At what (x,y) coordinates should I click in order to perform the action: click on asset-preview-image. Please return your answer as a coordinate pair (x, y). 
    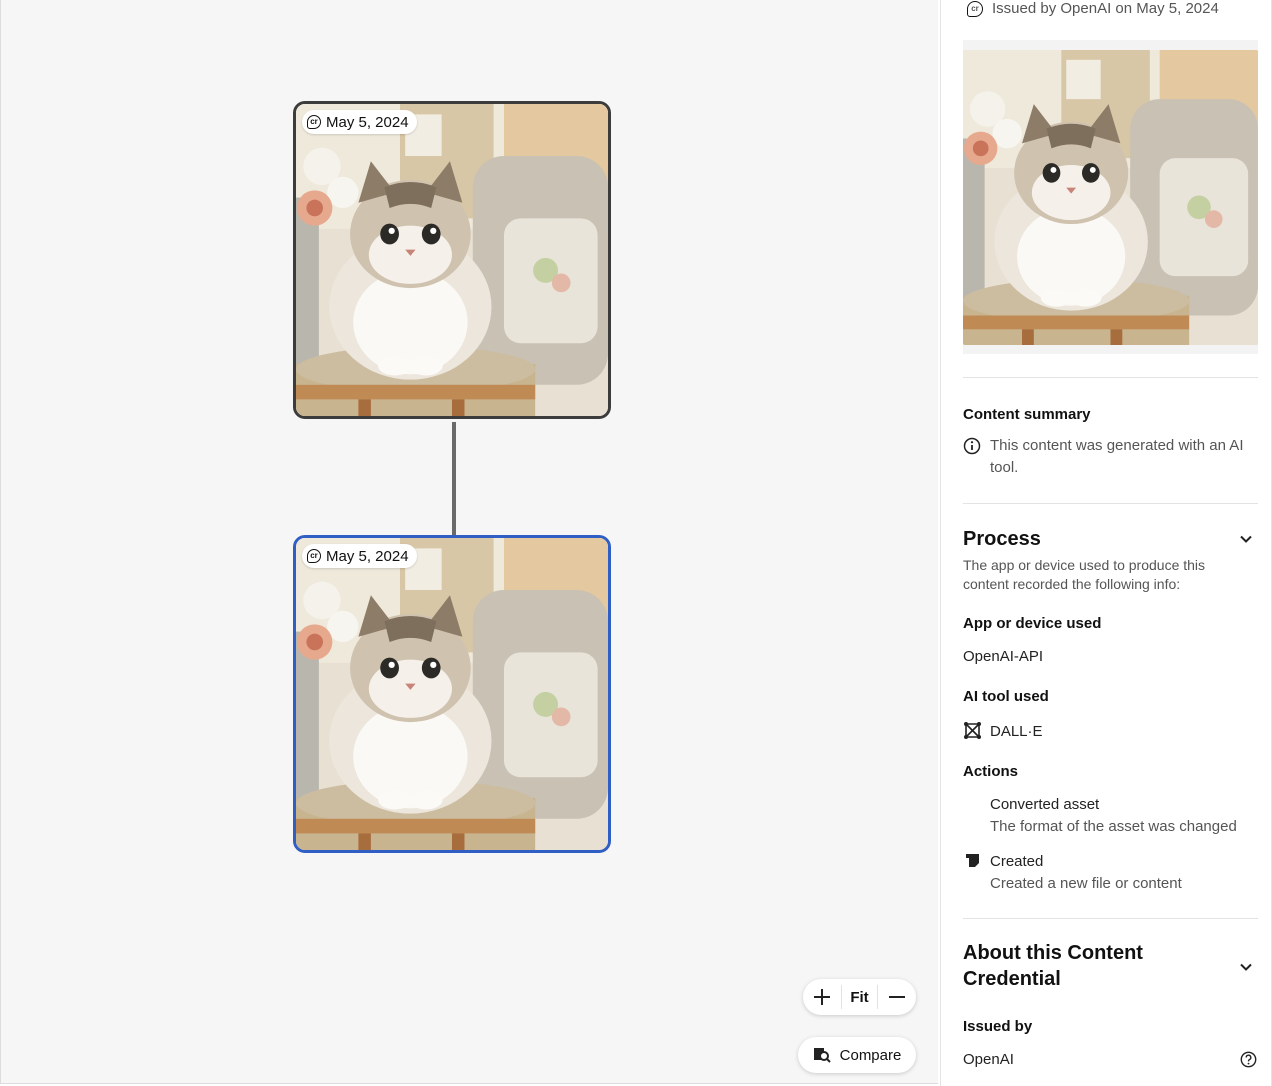
    Looking at the image, I should click on (1110, 197).